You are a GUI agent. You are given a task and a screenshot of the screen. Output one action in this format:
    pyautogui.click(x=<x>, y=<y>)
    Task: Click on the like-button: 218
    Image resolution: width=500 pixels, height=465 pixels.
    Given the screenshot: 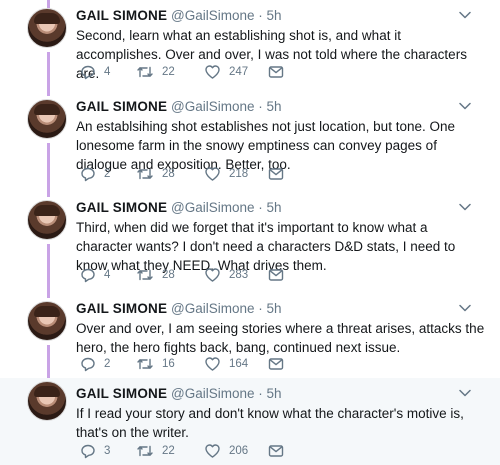 What is the action you would take?
    pyautogui.click(x=226, y=174)
    